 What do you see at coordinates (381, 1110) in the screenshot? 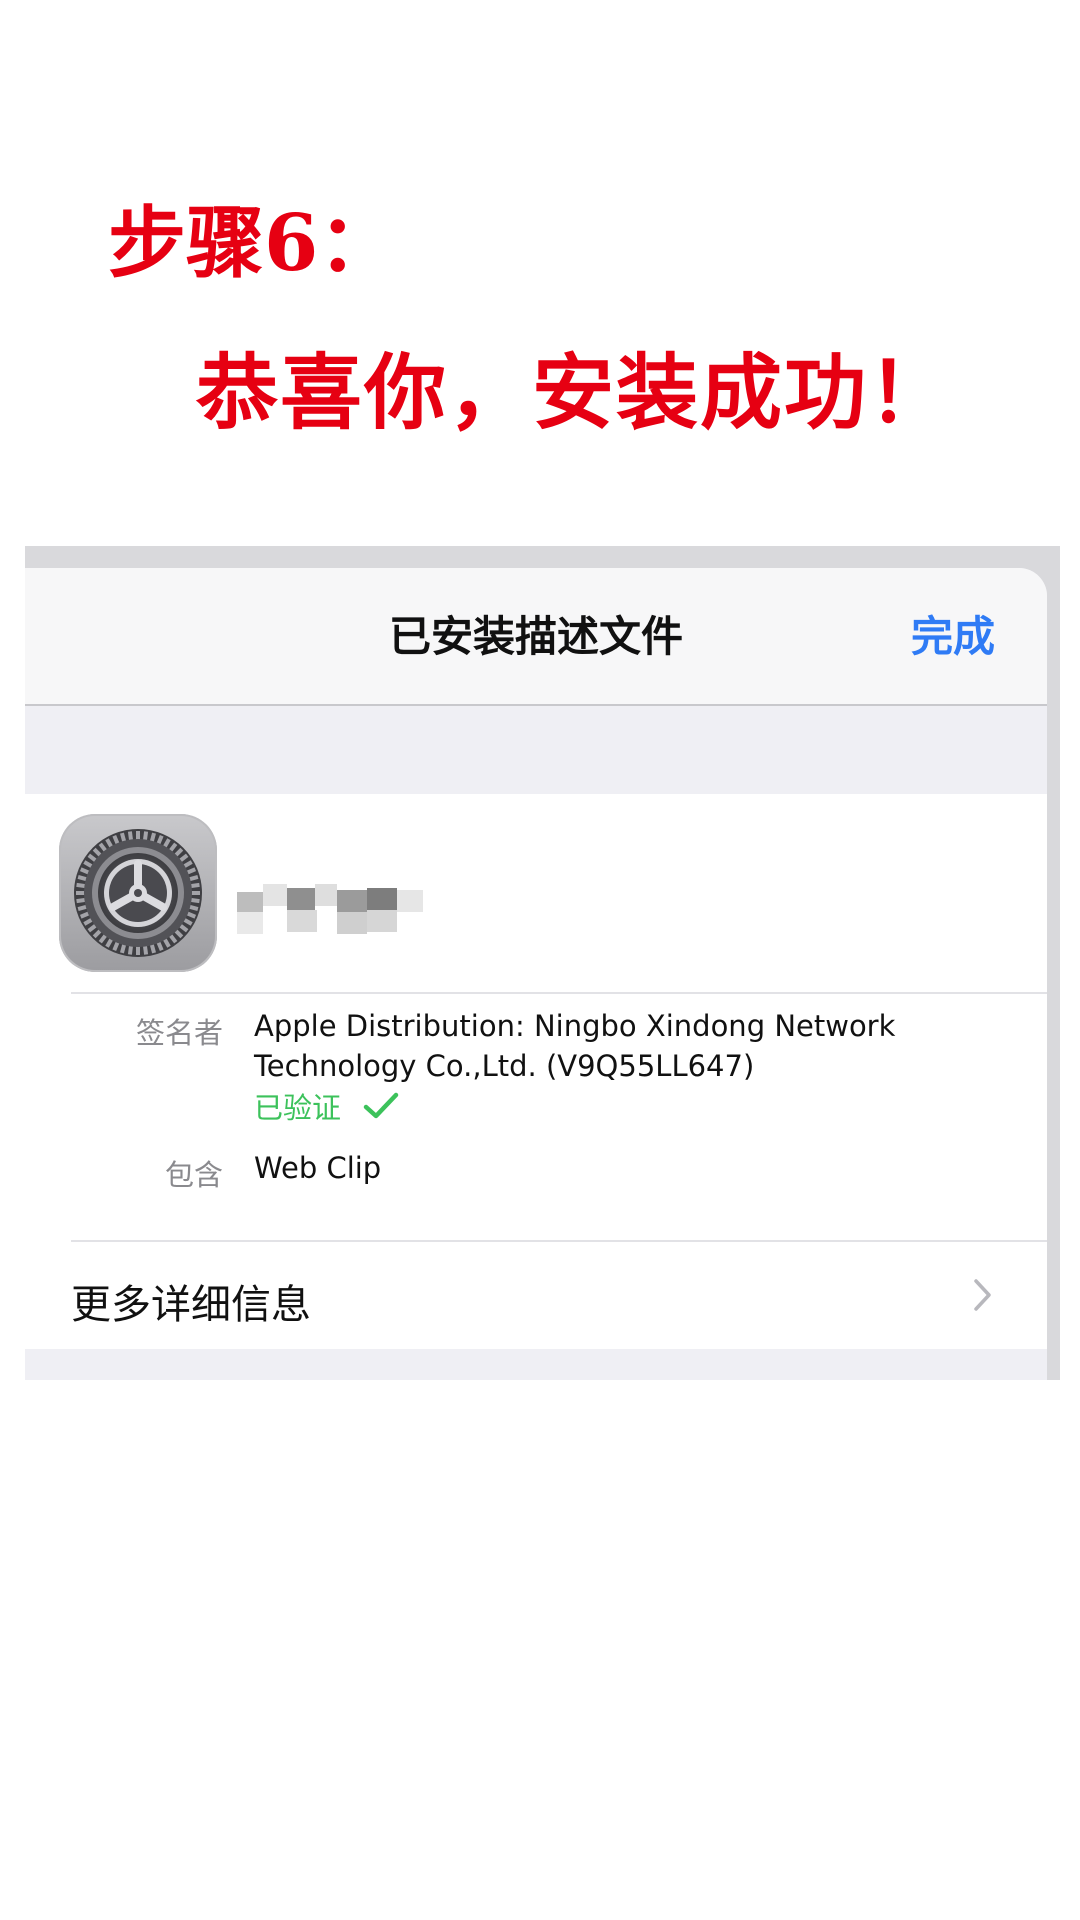
I see `checkmark-icon` at bounding box center [381, 1110].